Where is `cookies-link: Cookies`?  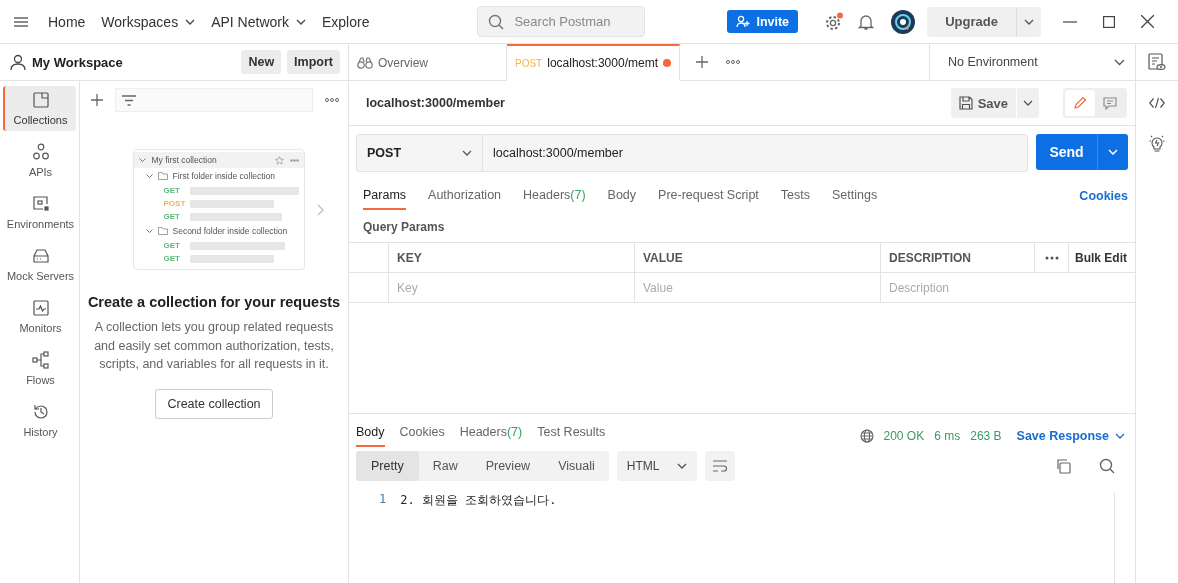
cookies-link: Cookies is located at coordinates (1103, 199).